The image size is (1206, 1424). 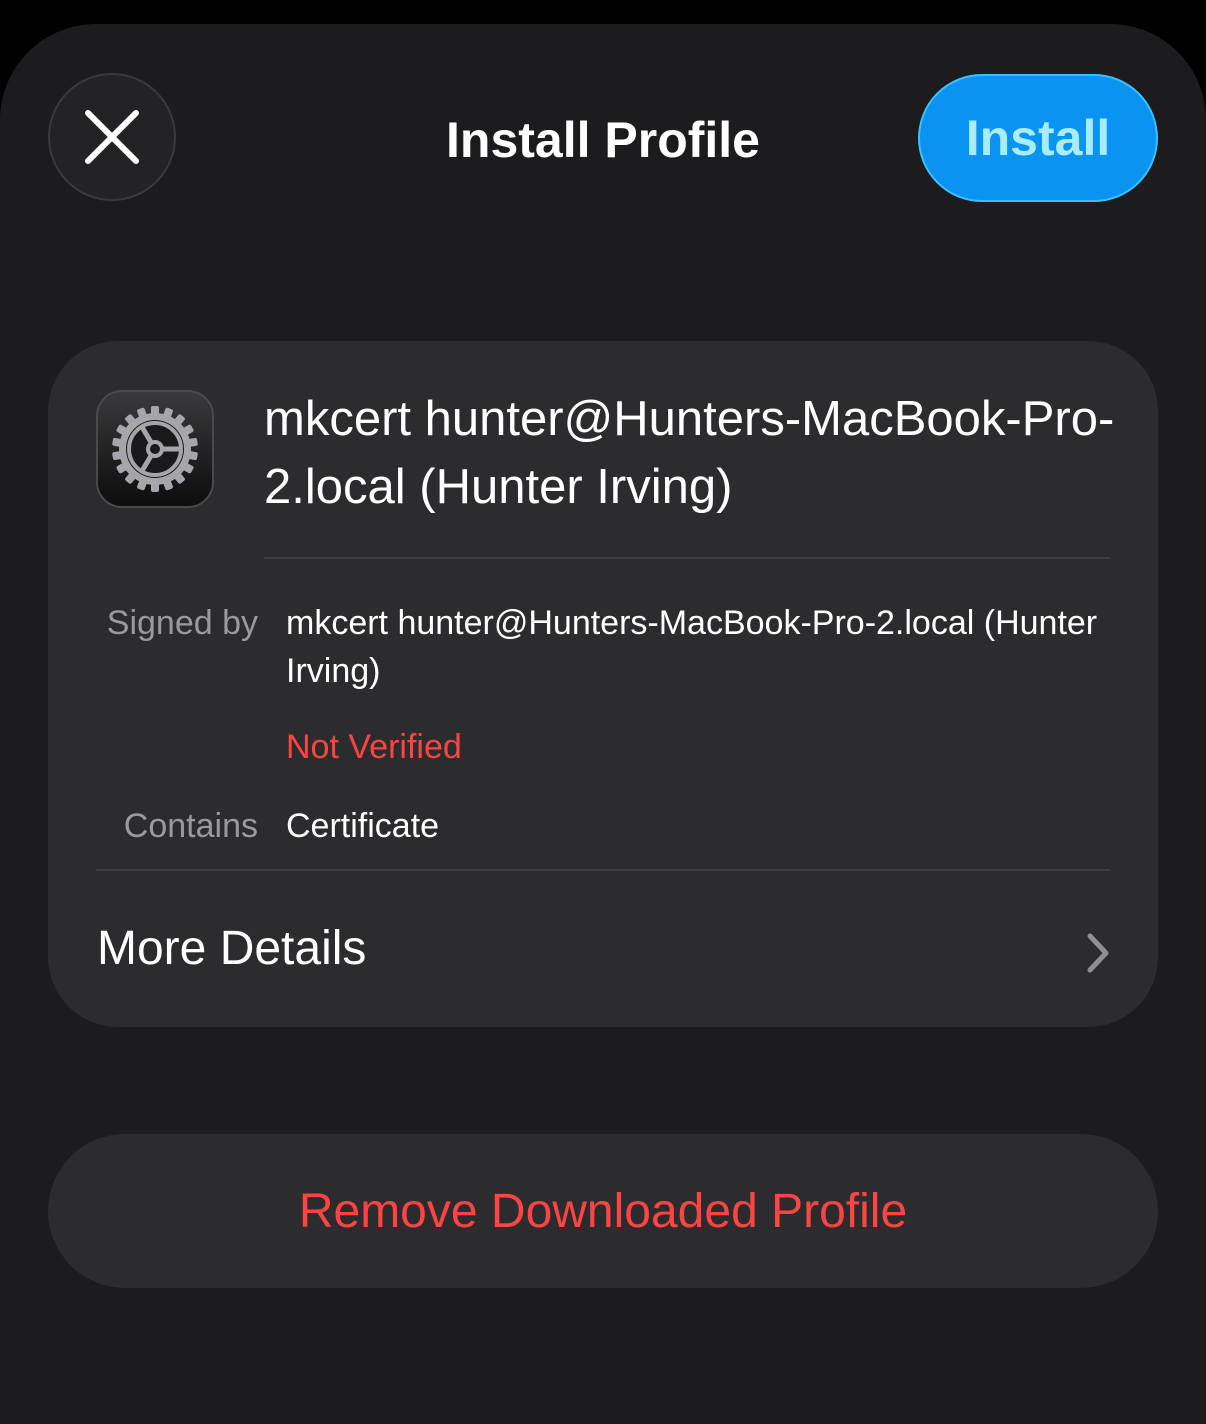 I want to click on more-details-label: More Details, so click(x=232, y=948).